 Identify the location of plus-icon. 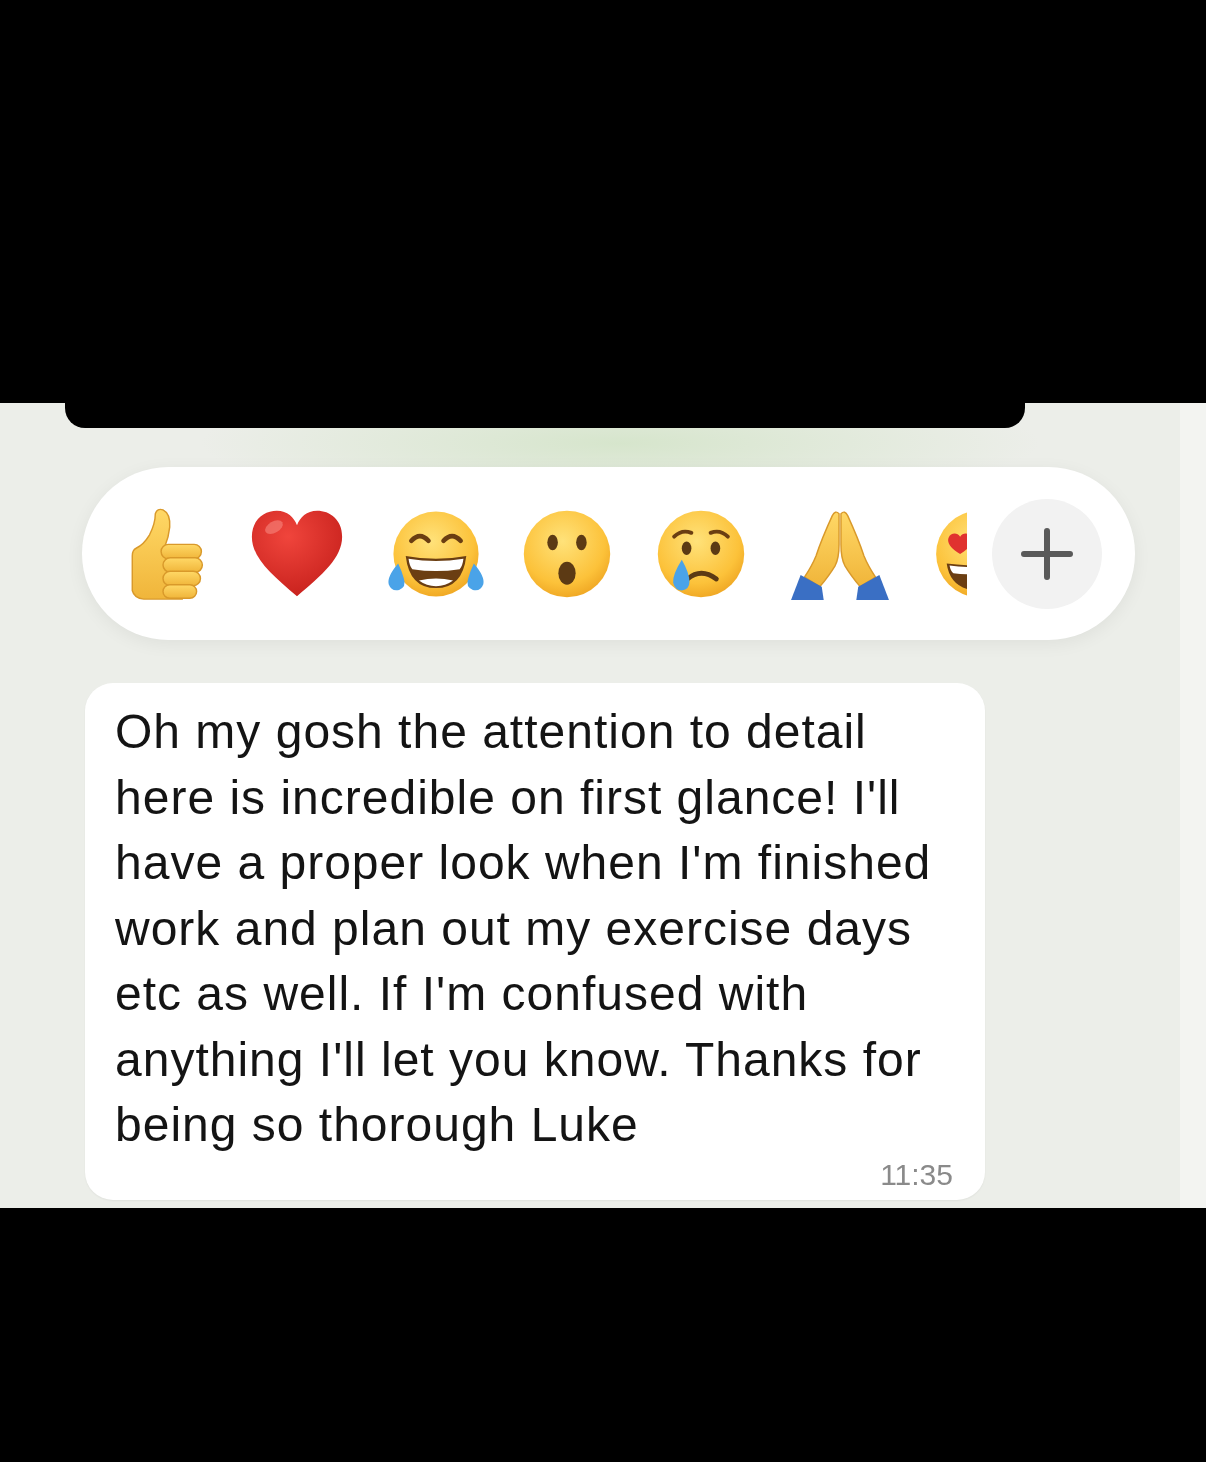
(1047, 553).